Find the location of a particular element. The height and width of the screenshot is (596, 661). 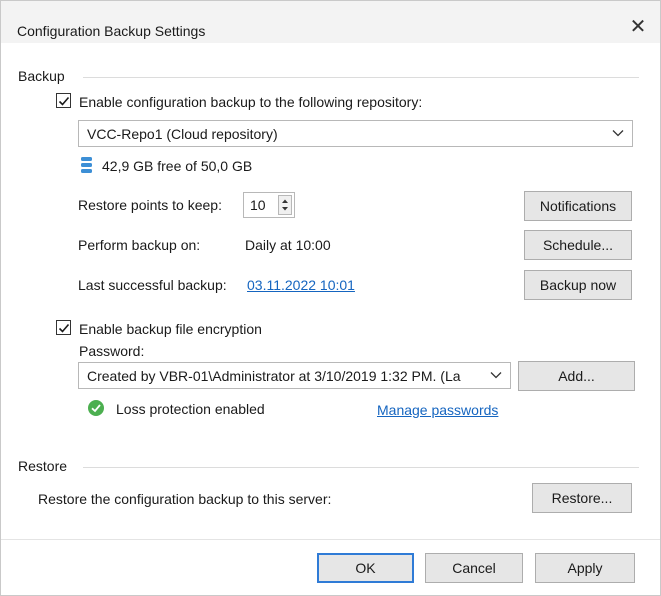

restore-points-value: 10 is located at coordinates (258, 205).